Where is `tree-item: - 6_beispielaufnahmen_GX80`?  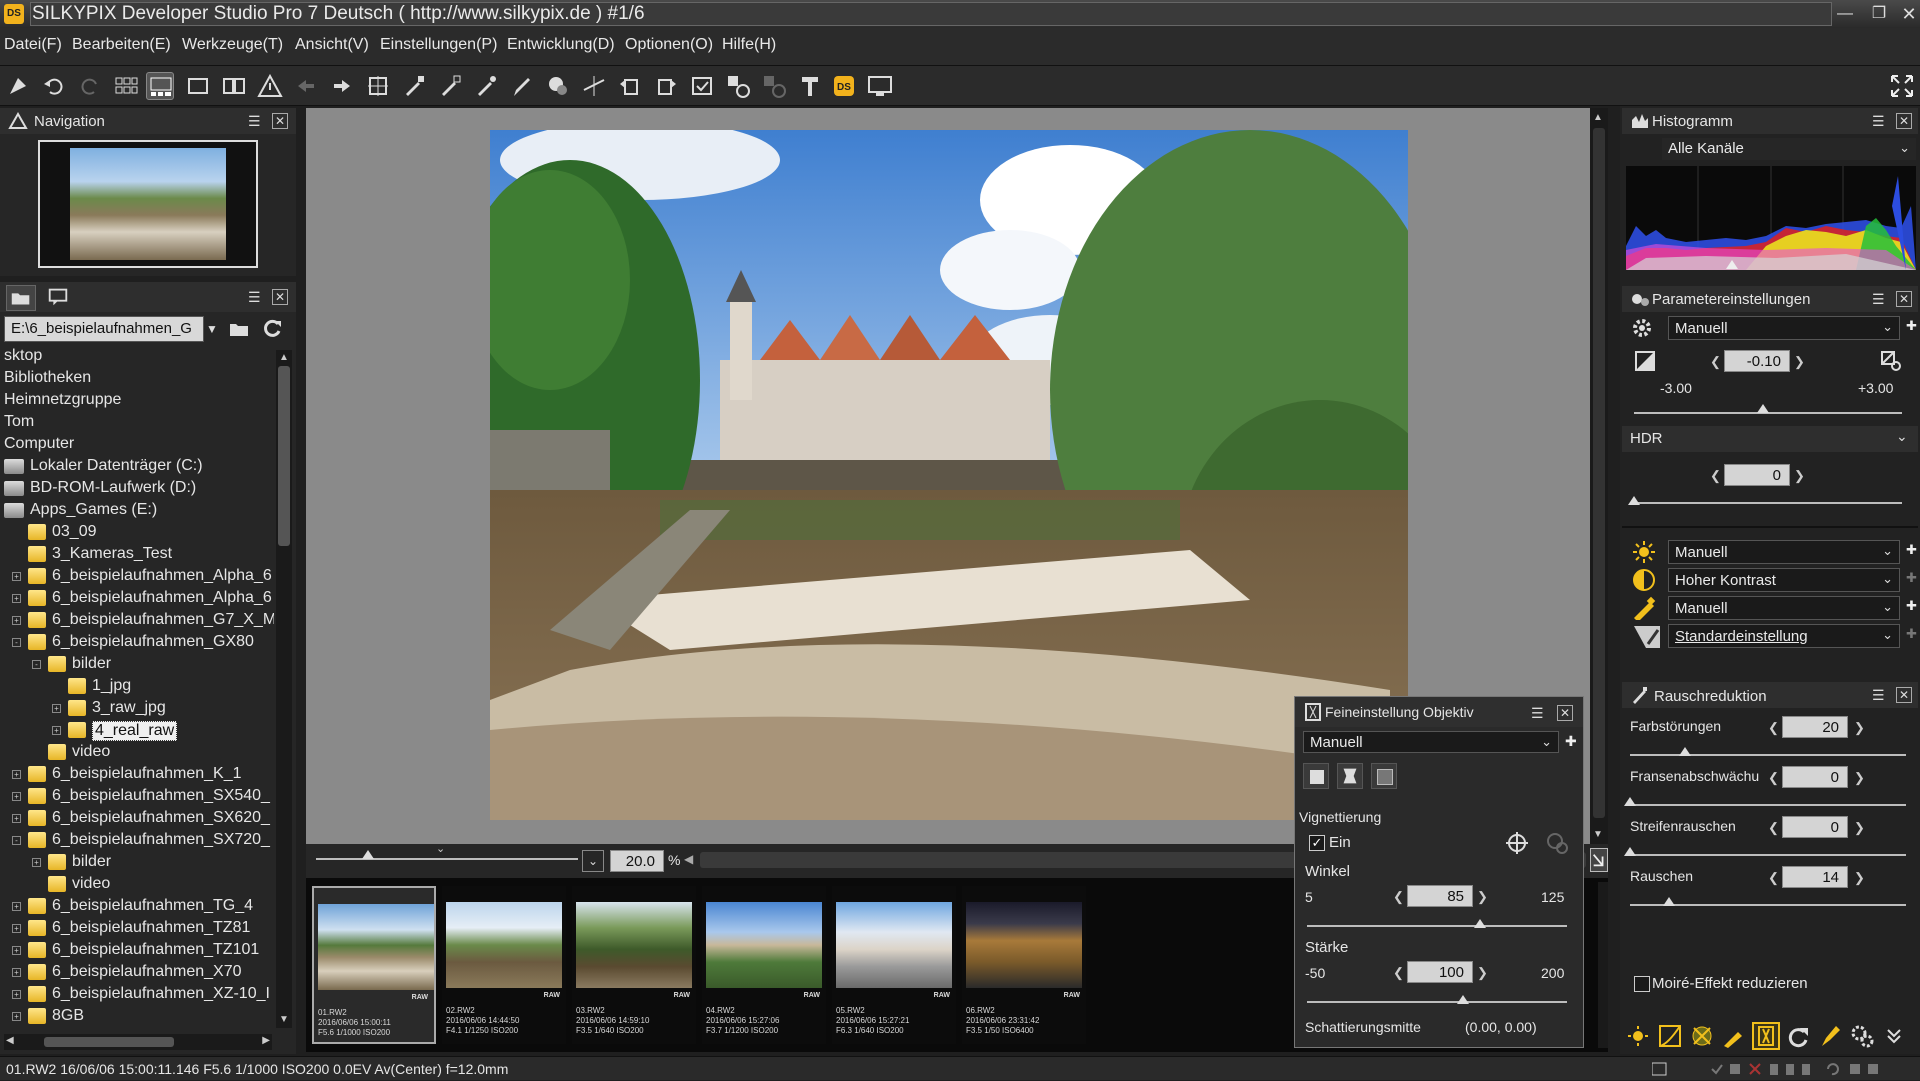
tree-item: - 6_beispielaufnahmen_GX80 is located at coordinates (137, 643).